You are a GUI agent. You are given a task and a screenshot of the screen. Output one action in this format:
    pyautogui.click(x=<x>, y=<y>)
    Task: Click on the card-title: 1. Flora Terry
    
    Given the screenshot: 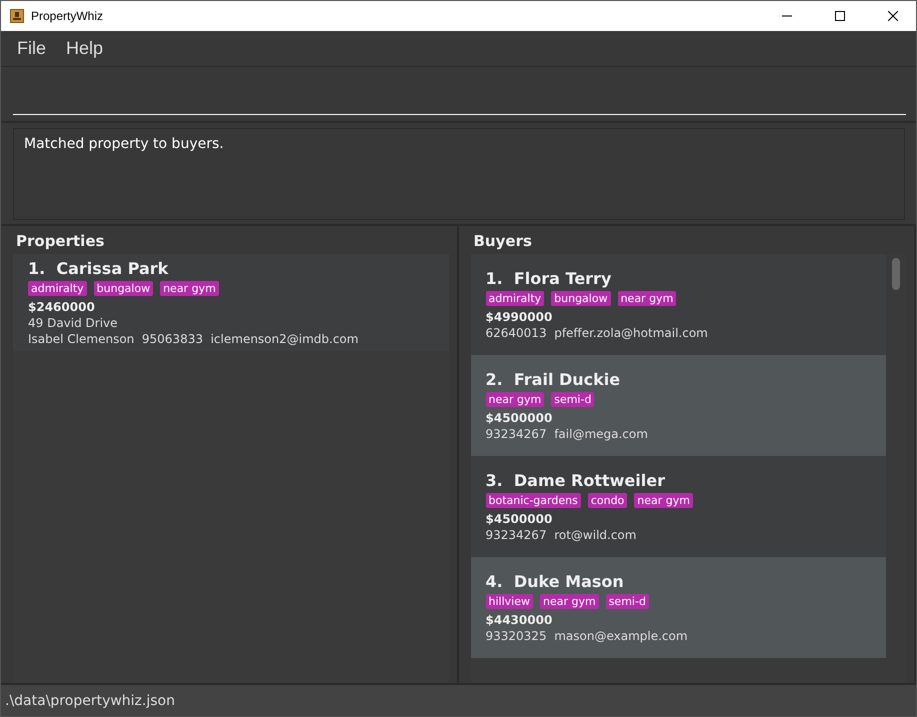 What is the action you would take?
    pyautogui.click(x=549, y=278)
    